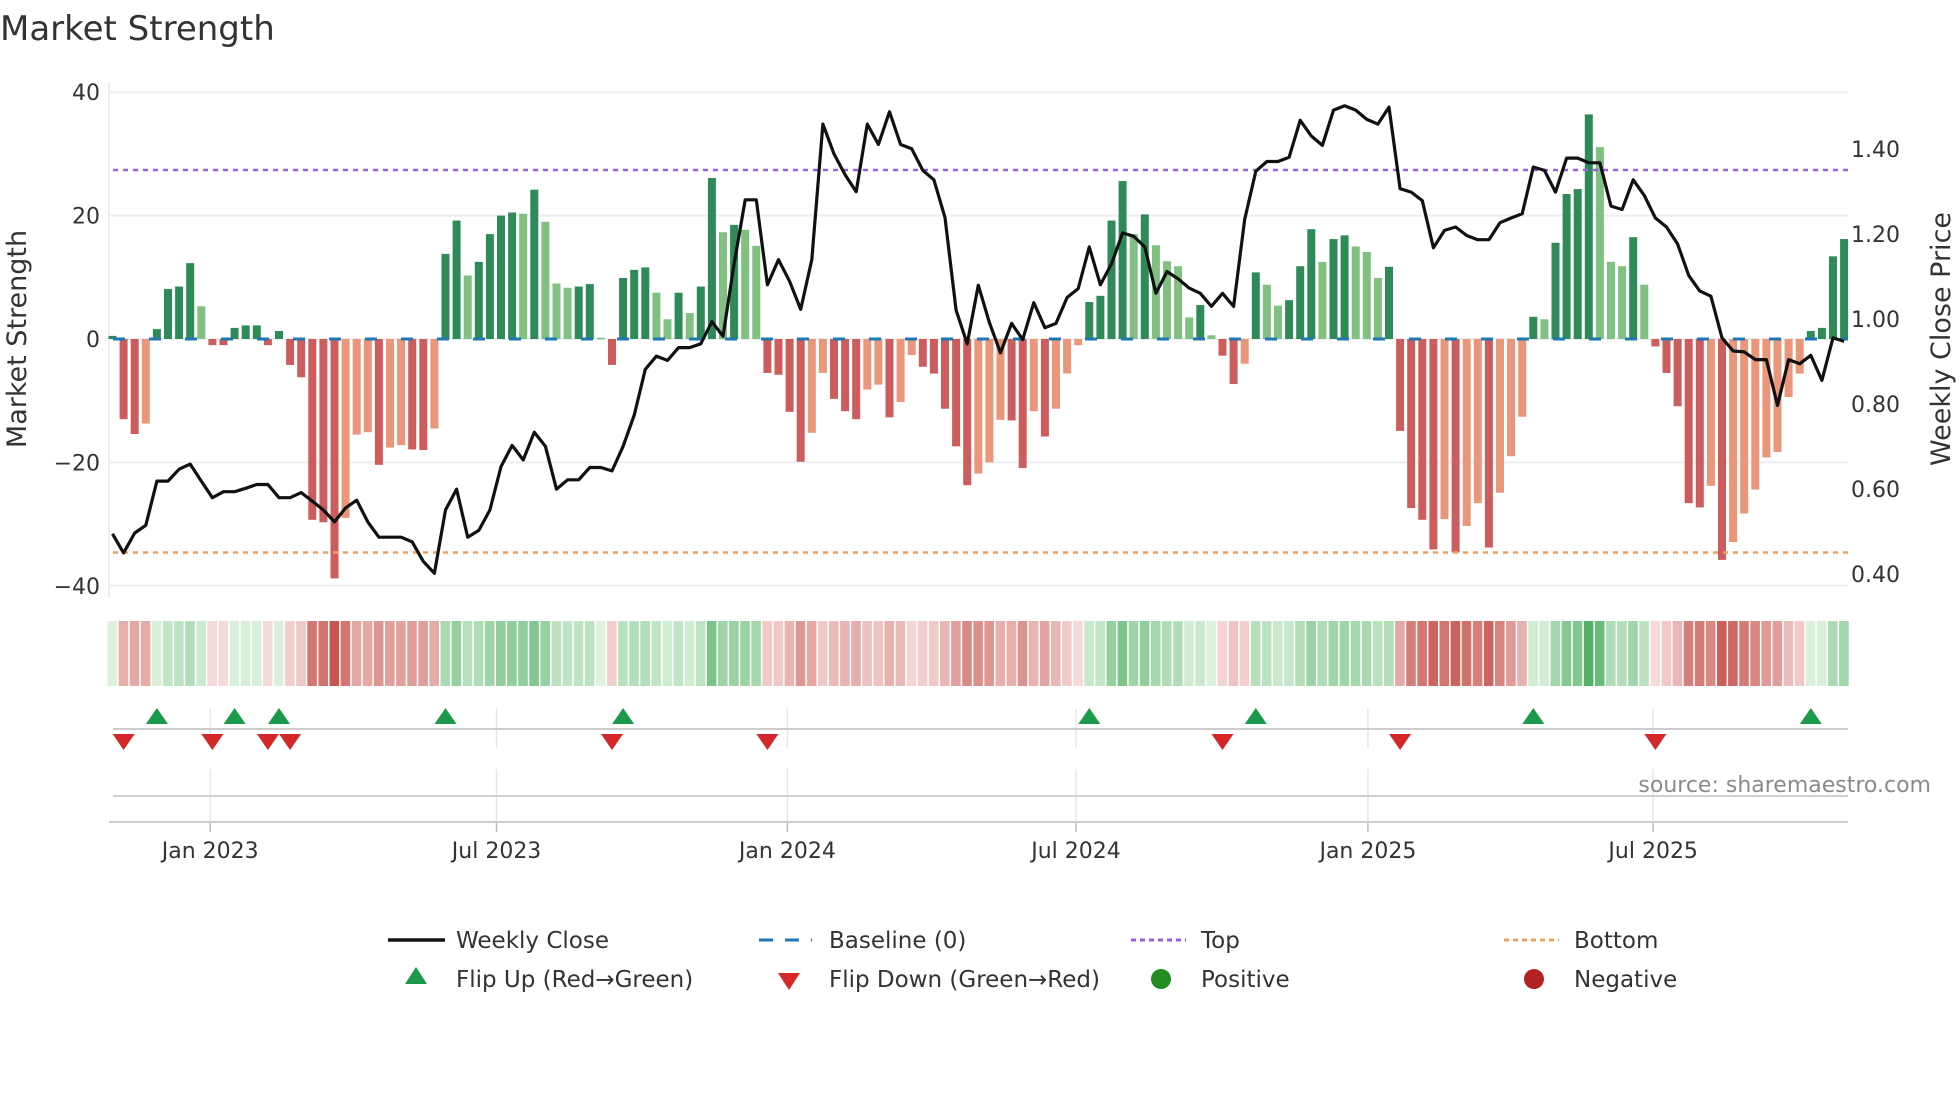 The width and height of the screenshot is (1960, 1102). Describe the element at coordinates (86, 93) in the screenshot. I see `y-tick-label: 40` at that location.